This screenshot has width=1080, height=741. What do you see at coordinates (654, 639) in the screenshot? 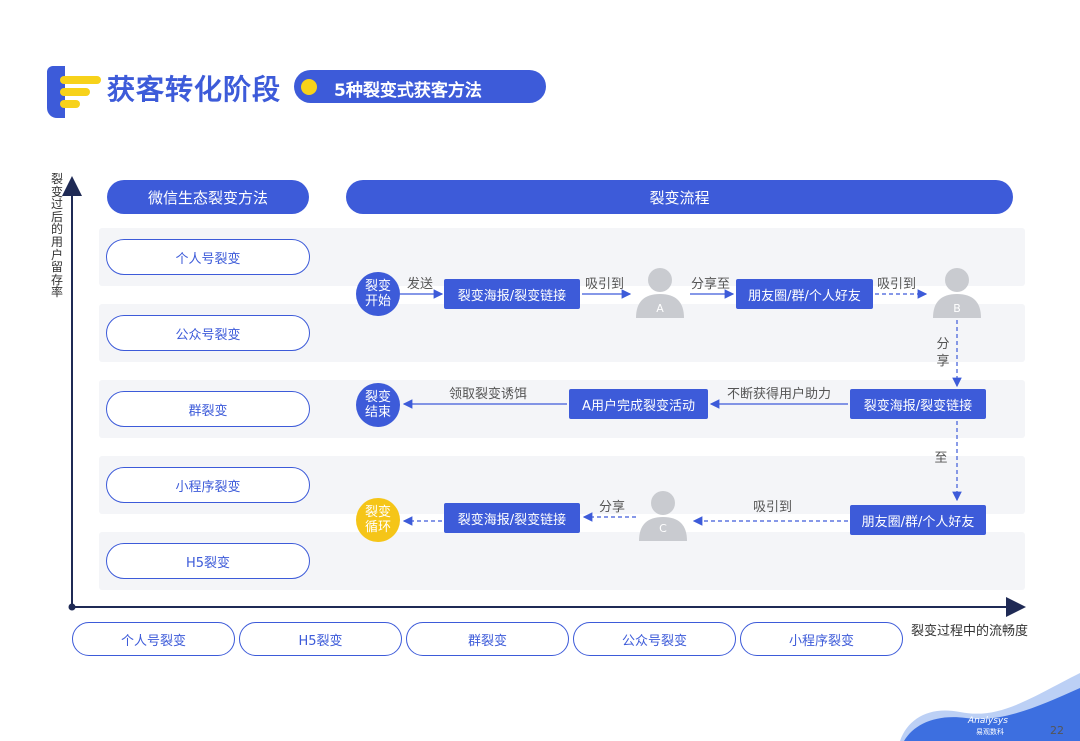
I see `fluency-pill: 公众号裂变` at bounding box center [654, 639].